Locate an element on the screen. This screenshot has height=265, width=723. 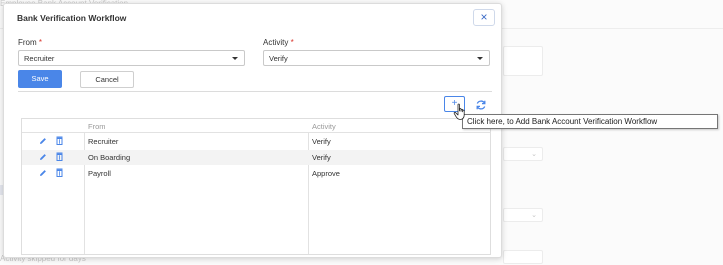
from-select: Recruiter is located at coordinates (131, 58).